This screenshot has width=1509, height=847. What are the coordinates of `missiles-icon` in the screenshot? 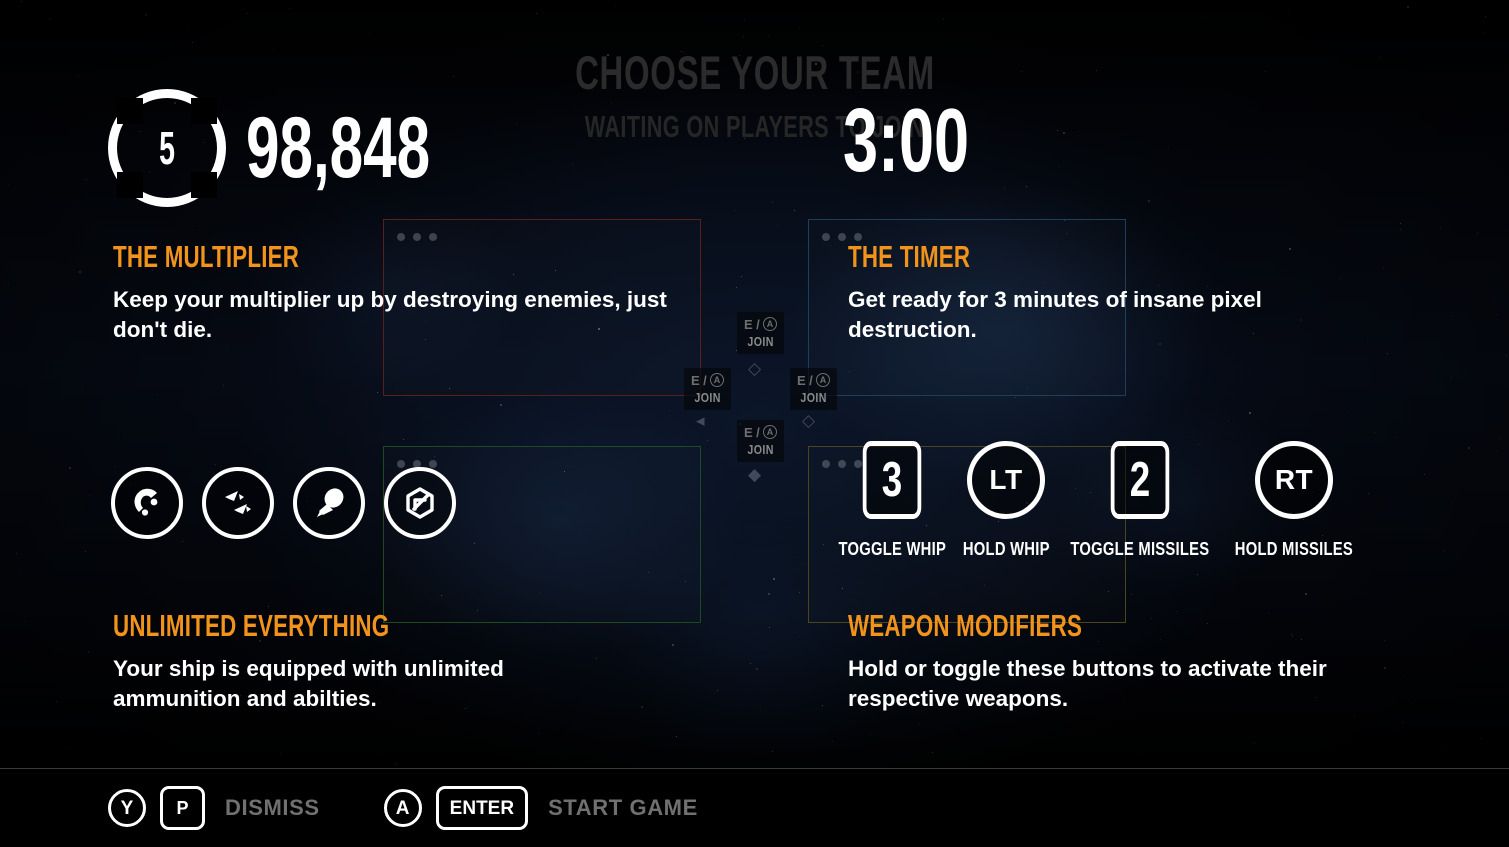 It's located at (238, 503).